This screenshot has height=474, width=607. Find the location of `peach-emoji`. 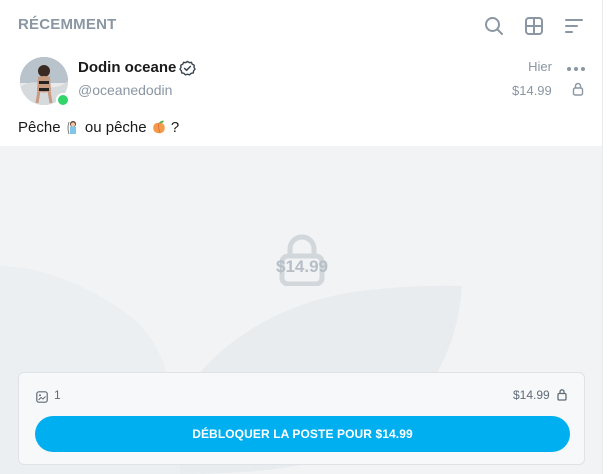

peach-emoji is located at coordinates (158, 127).